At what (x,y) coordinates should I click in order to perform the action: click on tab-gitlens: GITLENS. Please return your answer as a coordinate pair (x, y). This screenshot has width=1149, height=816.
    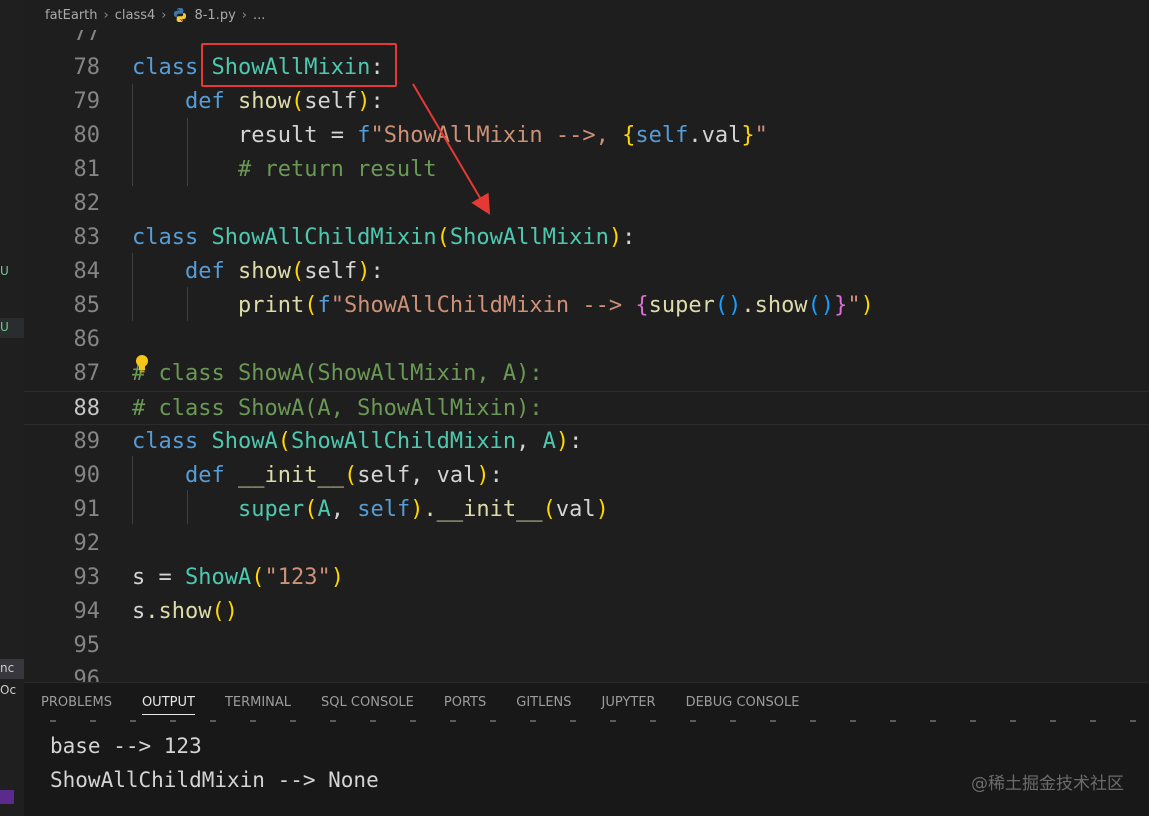
    Looking at the image, I should click on (543, 703).